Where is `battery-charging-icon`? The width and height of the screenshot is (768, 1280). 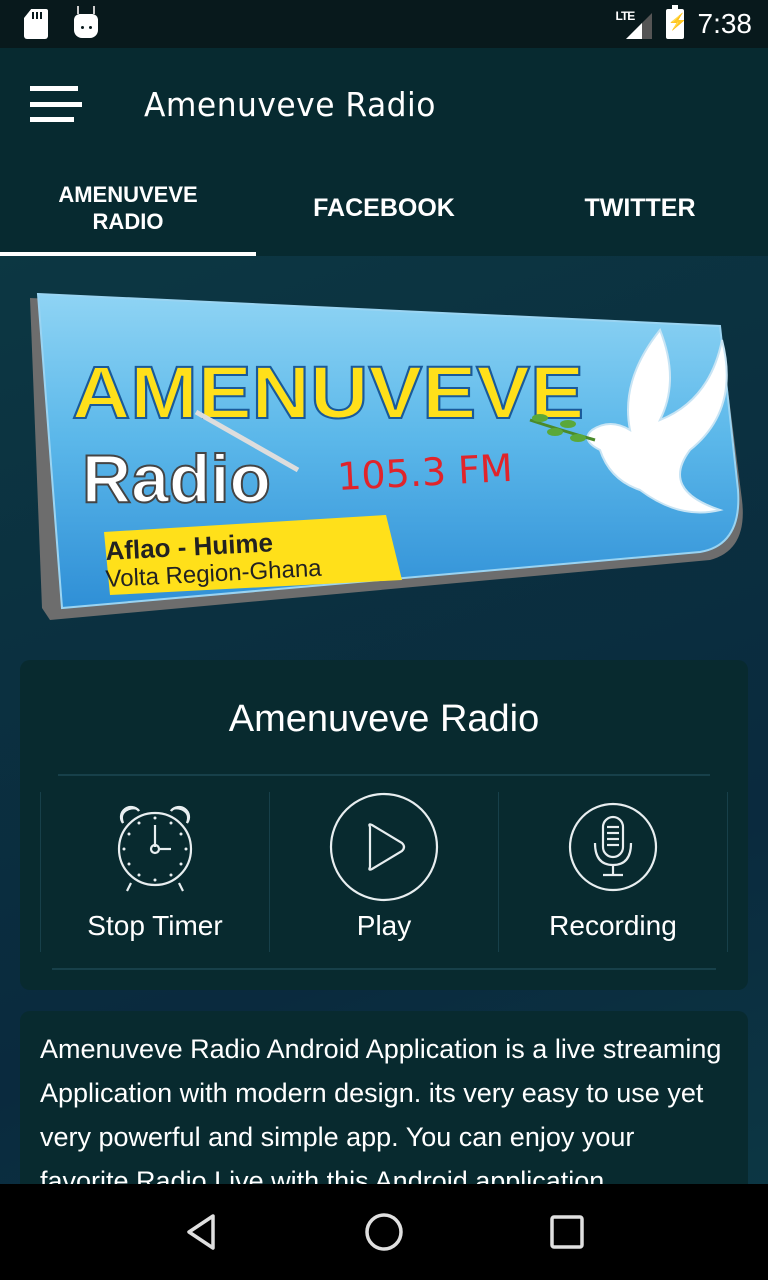
battery-charging-icon is located at coordinates (676, 22).